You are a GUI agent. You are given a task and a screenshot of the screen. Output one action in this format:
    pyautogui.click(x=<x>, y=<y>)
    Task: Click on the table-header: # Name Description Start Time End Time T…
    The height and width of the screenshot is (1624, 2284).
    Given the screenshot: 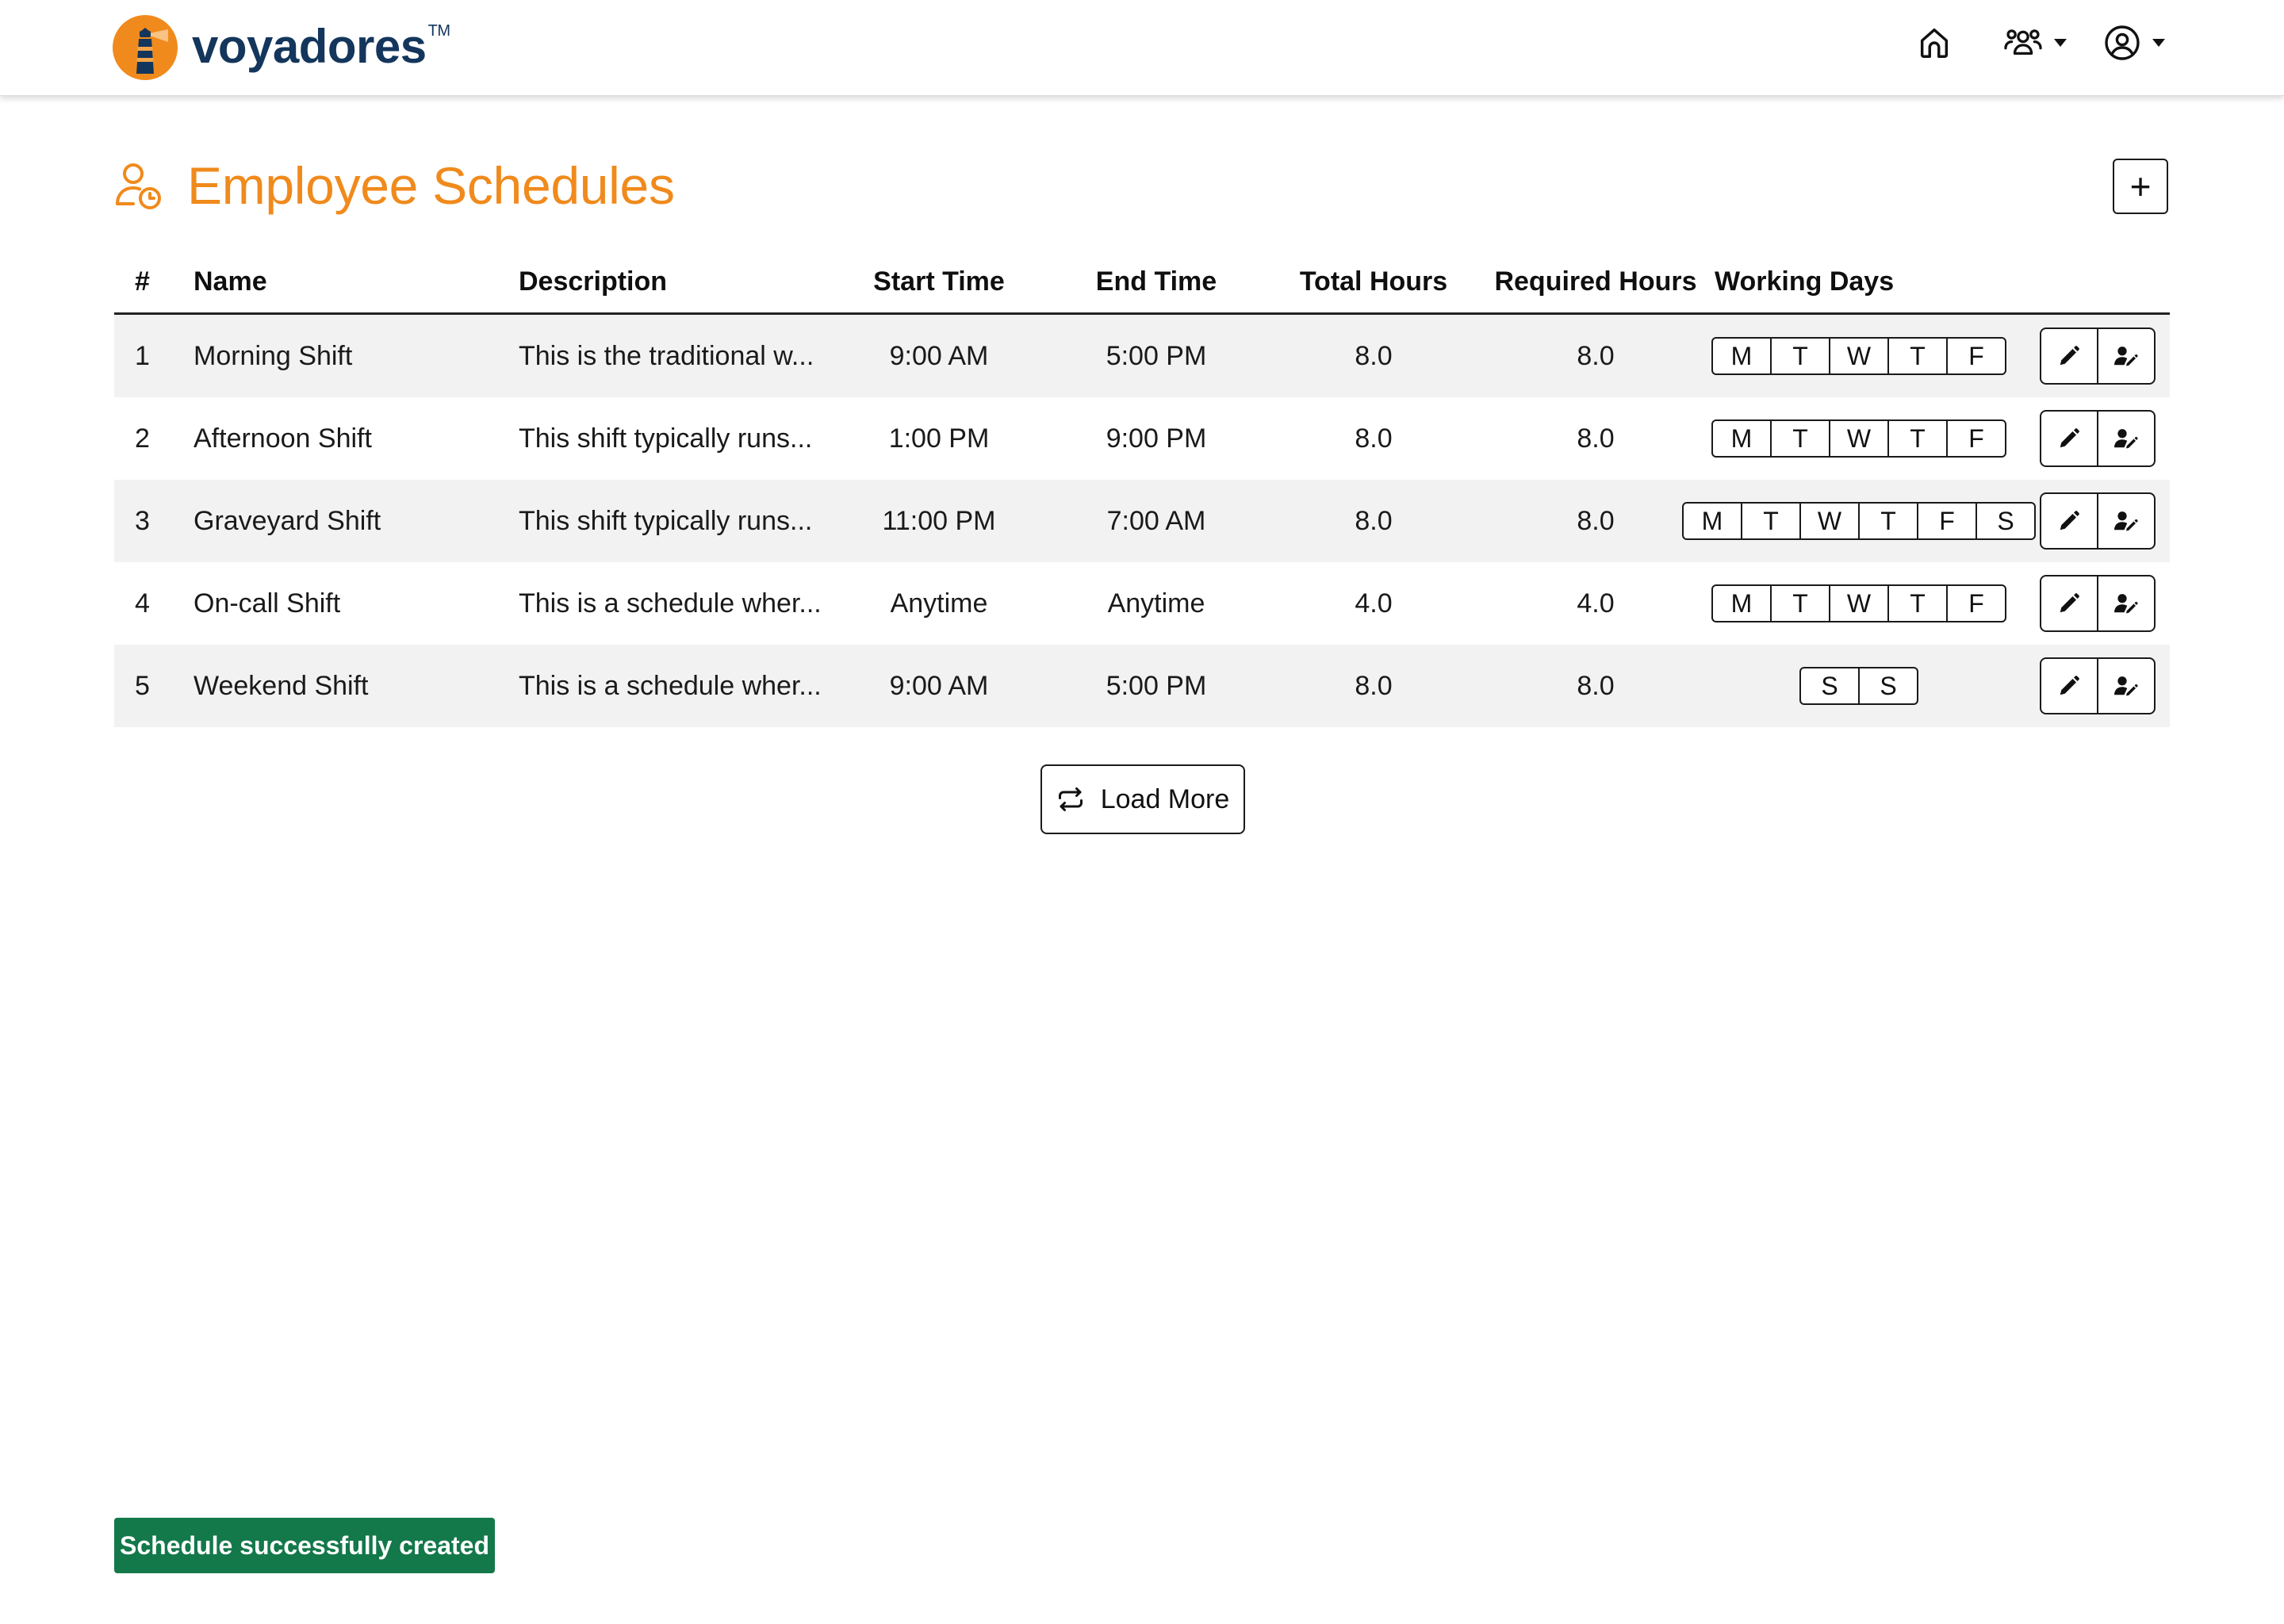 What is the action you would take?
    pyautogui.click(x=1142, y=283)
    